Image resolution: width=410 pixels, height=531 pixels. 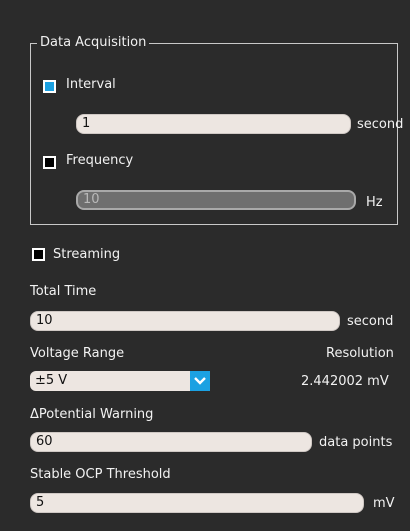 What do you see at coordinates (91, 84) in the screenshot?
I see `interval-label: Interval` at bounding box center [91, 84].